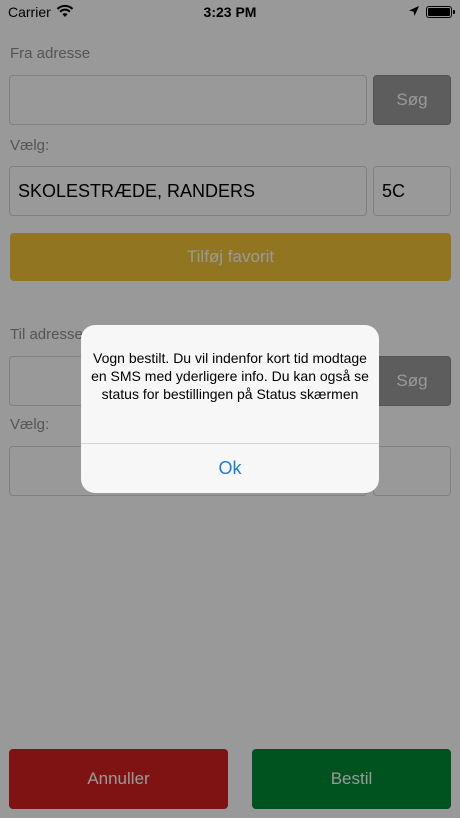  What do you see at coordinates (230, 468) in the screenshot?
I see `alert-ok-button: Ok` at bounding box center [230, 468].